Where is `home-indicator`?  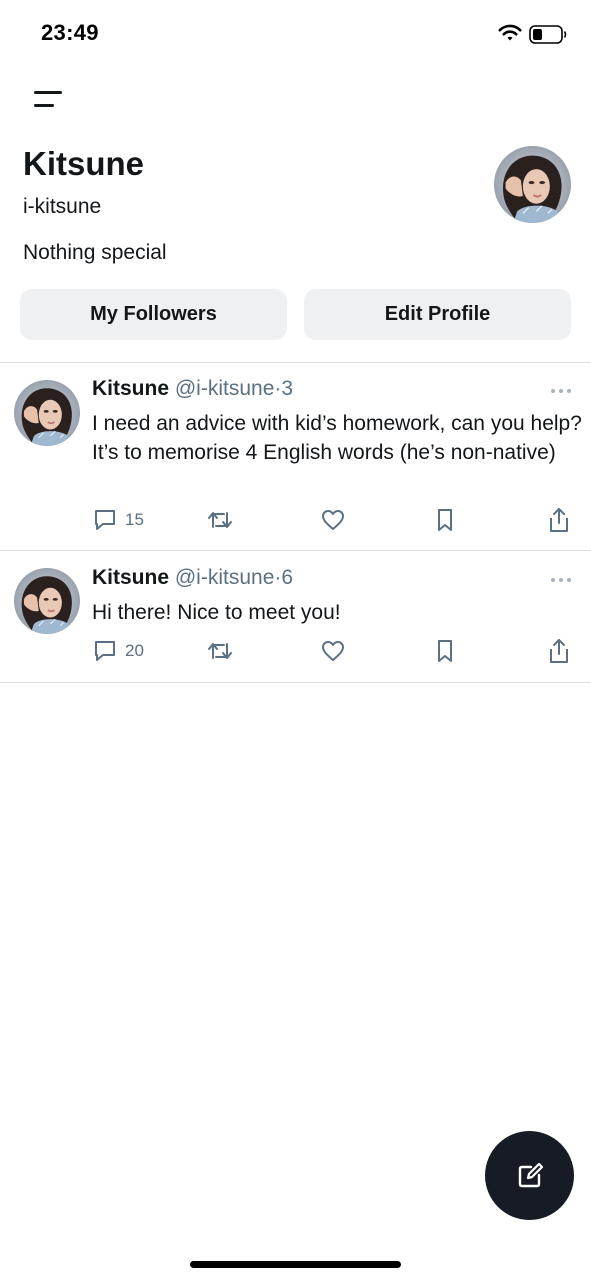
home-indicator is located at coordinates (295, 1264).